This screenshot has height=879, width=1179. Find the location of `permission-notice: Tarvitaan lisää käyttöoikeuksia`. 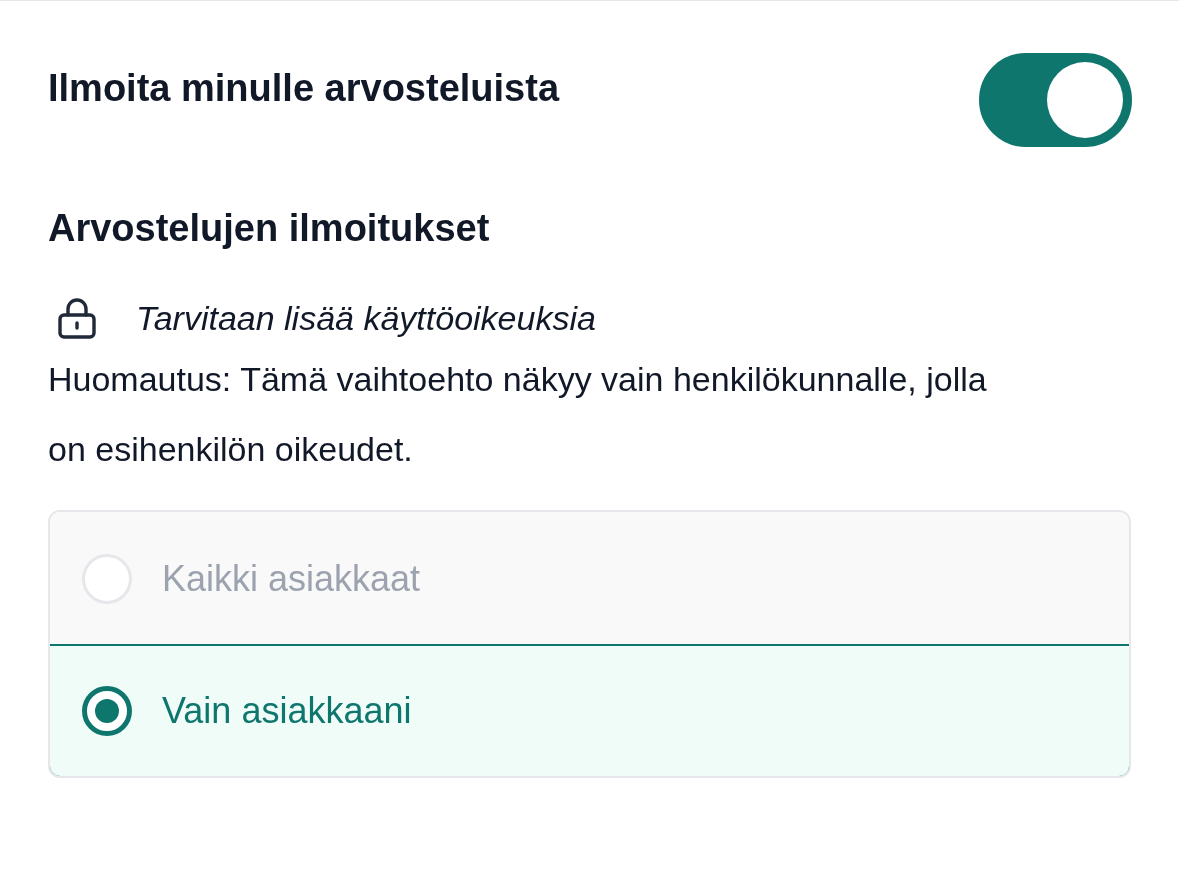

permission-notice: Tarvitaan lisää käyttöoikeuksia is located at coordinates (366, 318).